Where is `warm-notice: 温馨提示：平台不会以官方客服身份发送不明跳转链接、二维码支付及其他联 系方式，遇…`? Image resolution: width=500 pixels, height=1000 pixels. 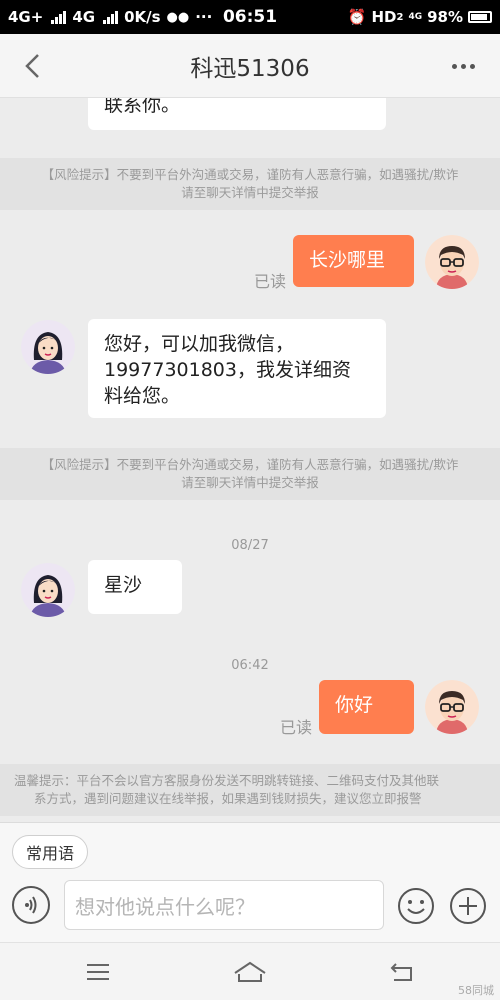
warm-notice: 温馨提示：平台不会以官方客服身份发送不明跳转链接、二维码支付及其他联 系方式，遇… is located at coordinates (250, 790).